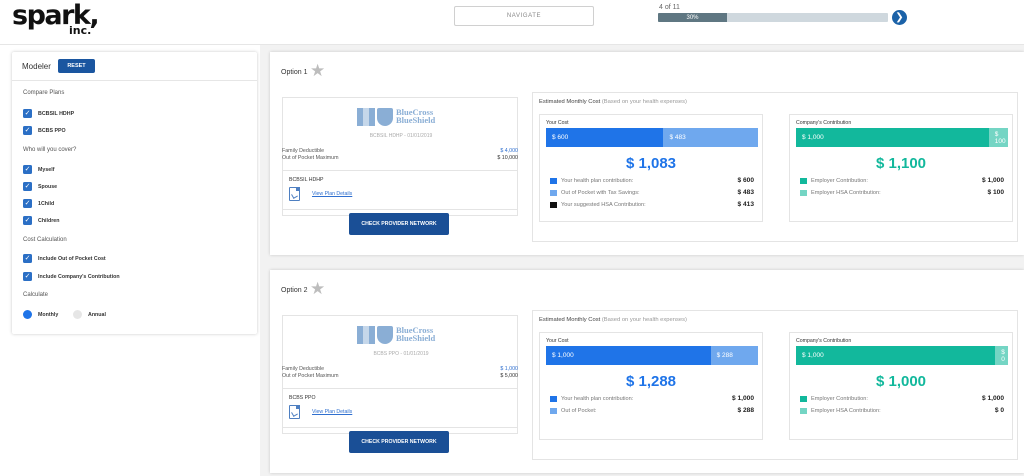 This screenshot has width=1024, height=476. I want to click on cost-item-value: $ 100, so click(995, 192).